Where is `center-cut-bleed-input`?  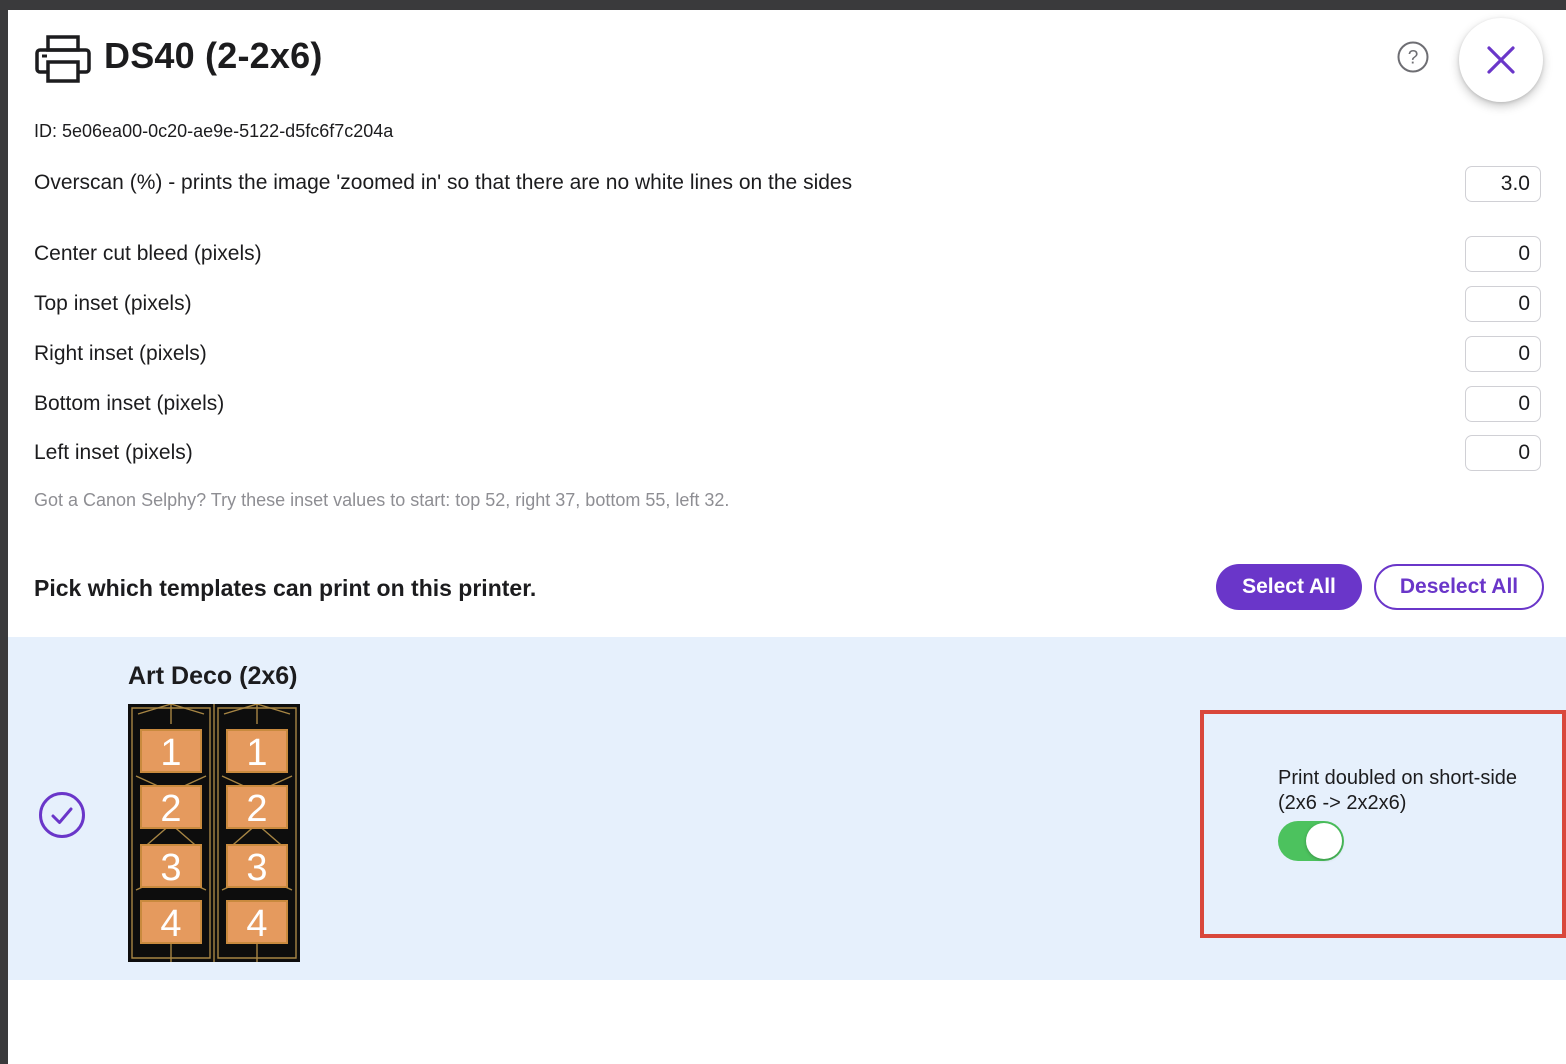
center-cut-bleed-input is located at coordinates (1503, 254).